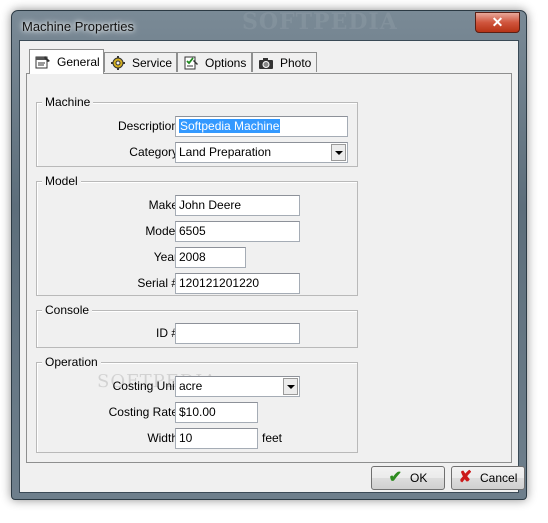 The height and width of the screenshot is (523, 548). Describe the element at coordinates (225, 152) in the screenshot. I see `category-value: Land Preparation` at that location.